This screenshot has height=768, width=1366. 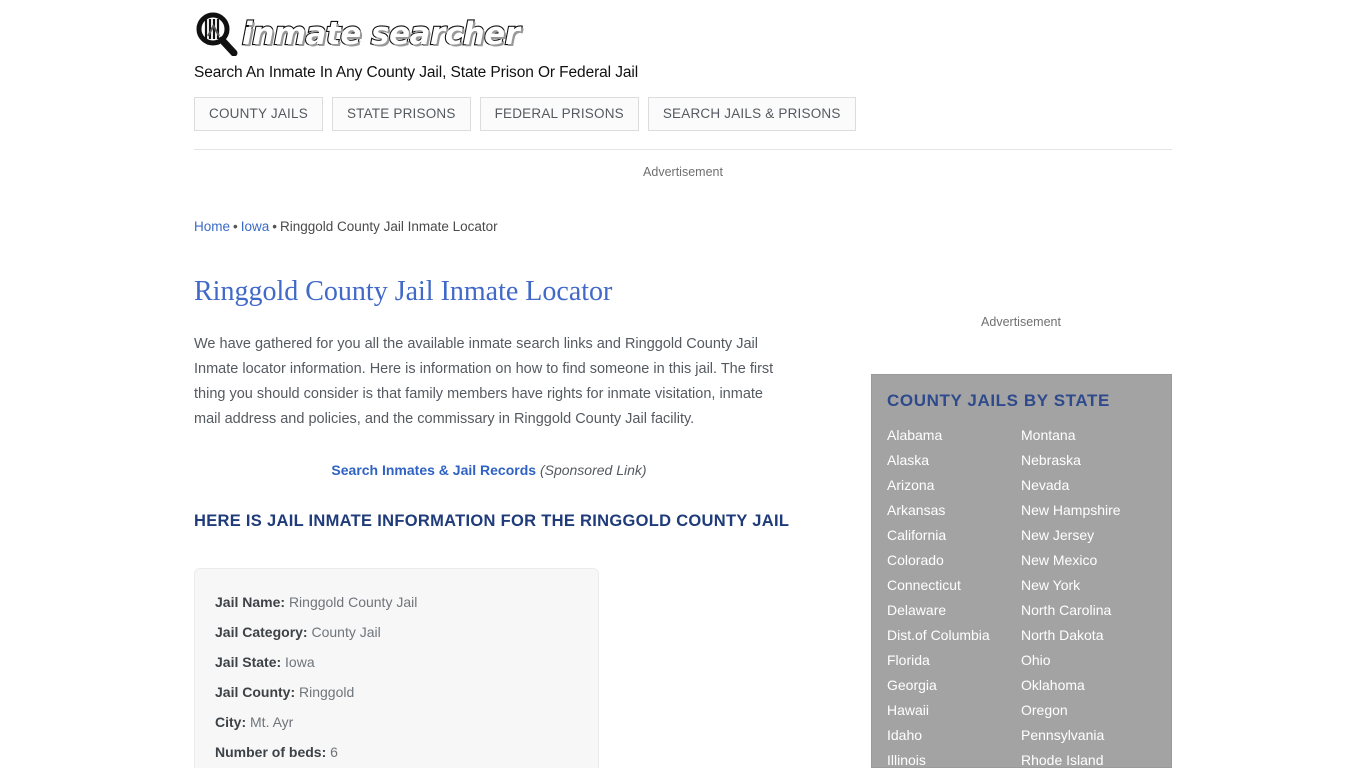 I want to click on state-link-new-york: New York, so click(x=1088, y=585).